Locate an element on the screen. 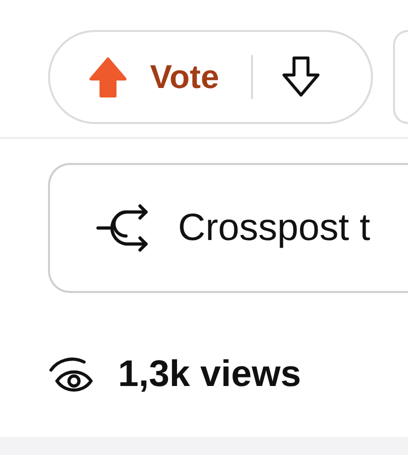  upvote-button: Vote is located at coordinates (152, 77).